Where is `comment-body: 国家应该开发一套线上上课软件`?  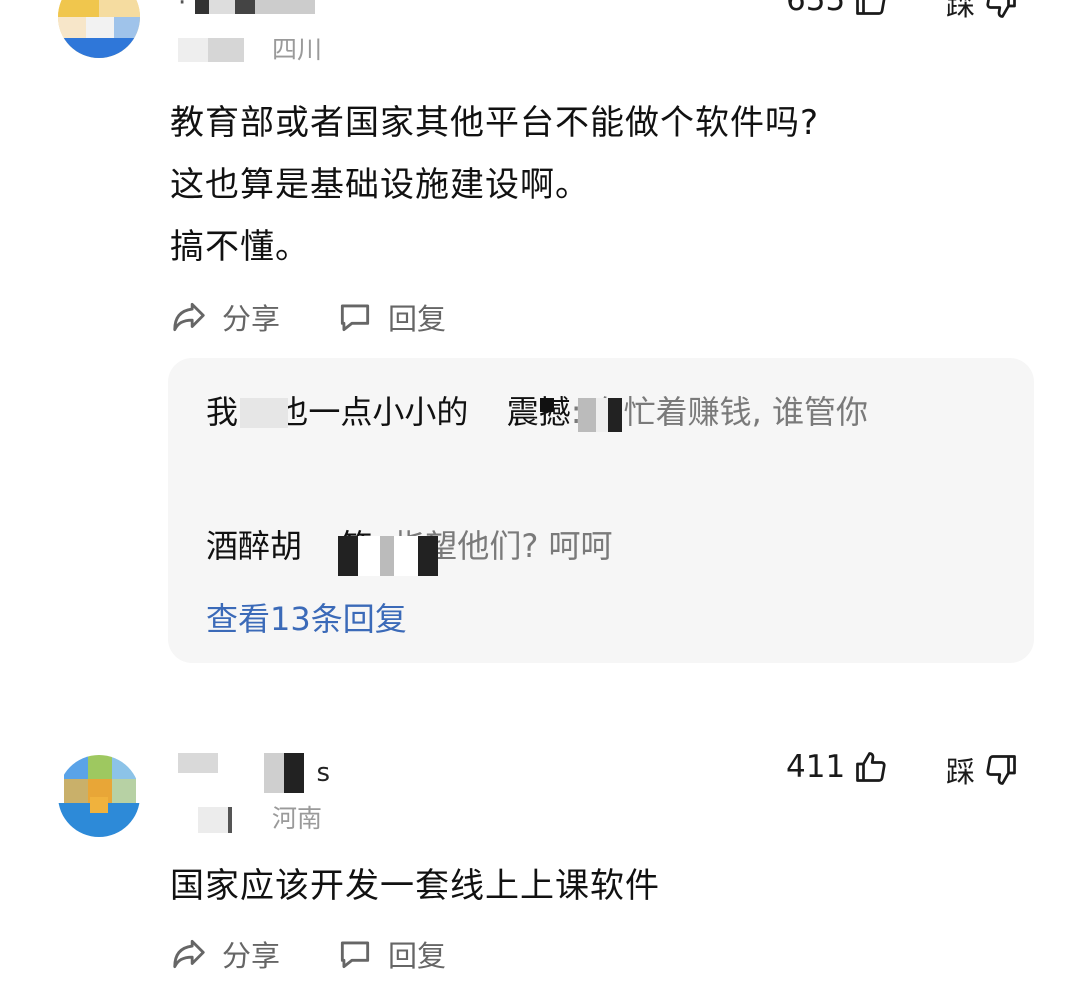 comment-body: 国家应该开发一套线上上课软件 is located at coordinates (415, 886).